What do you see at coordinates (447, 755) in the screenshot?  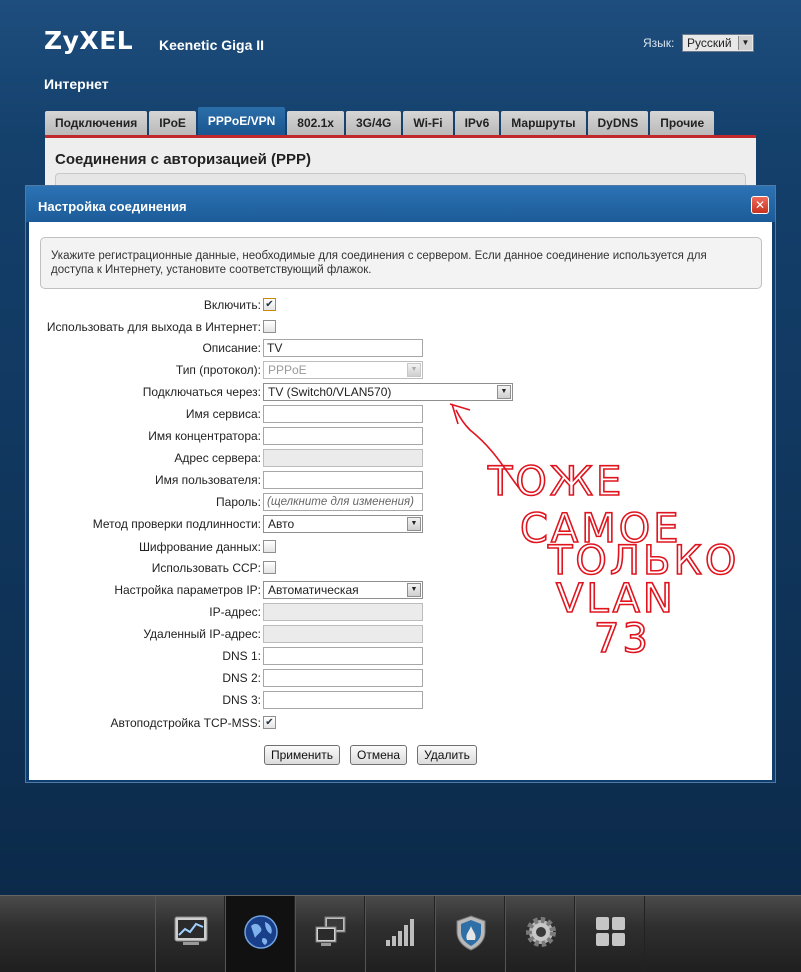 I see `delete-button: Удалить` at bounding box center [447, 755].